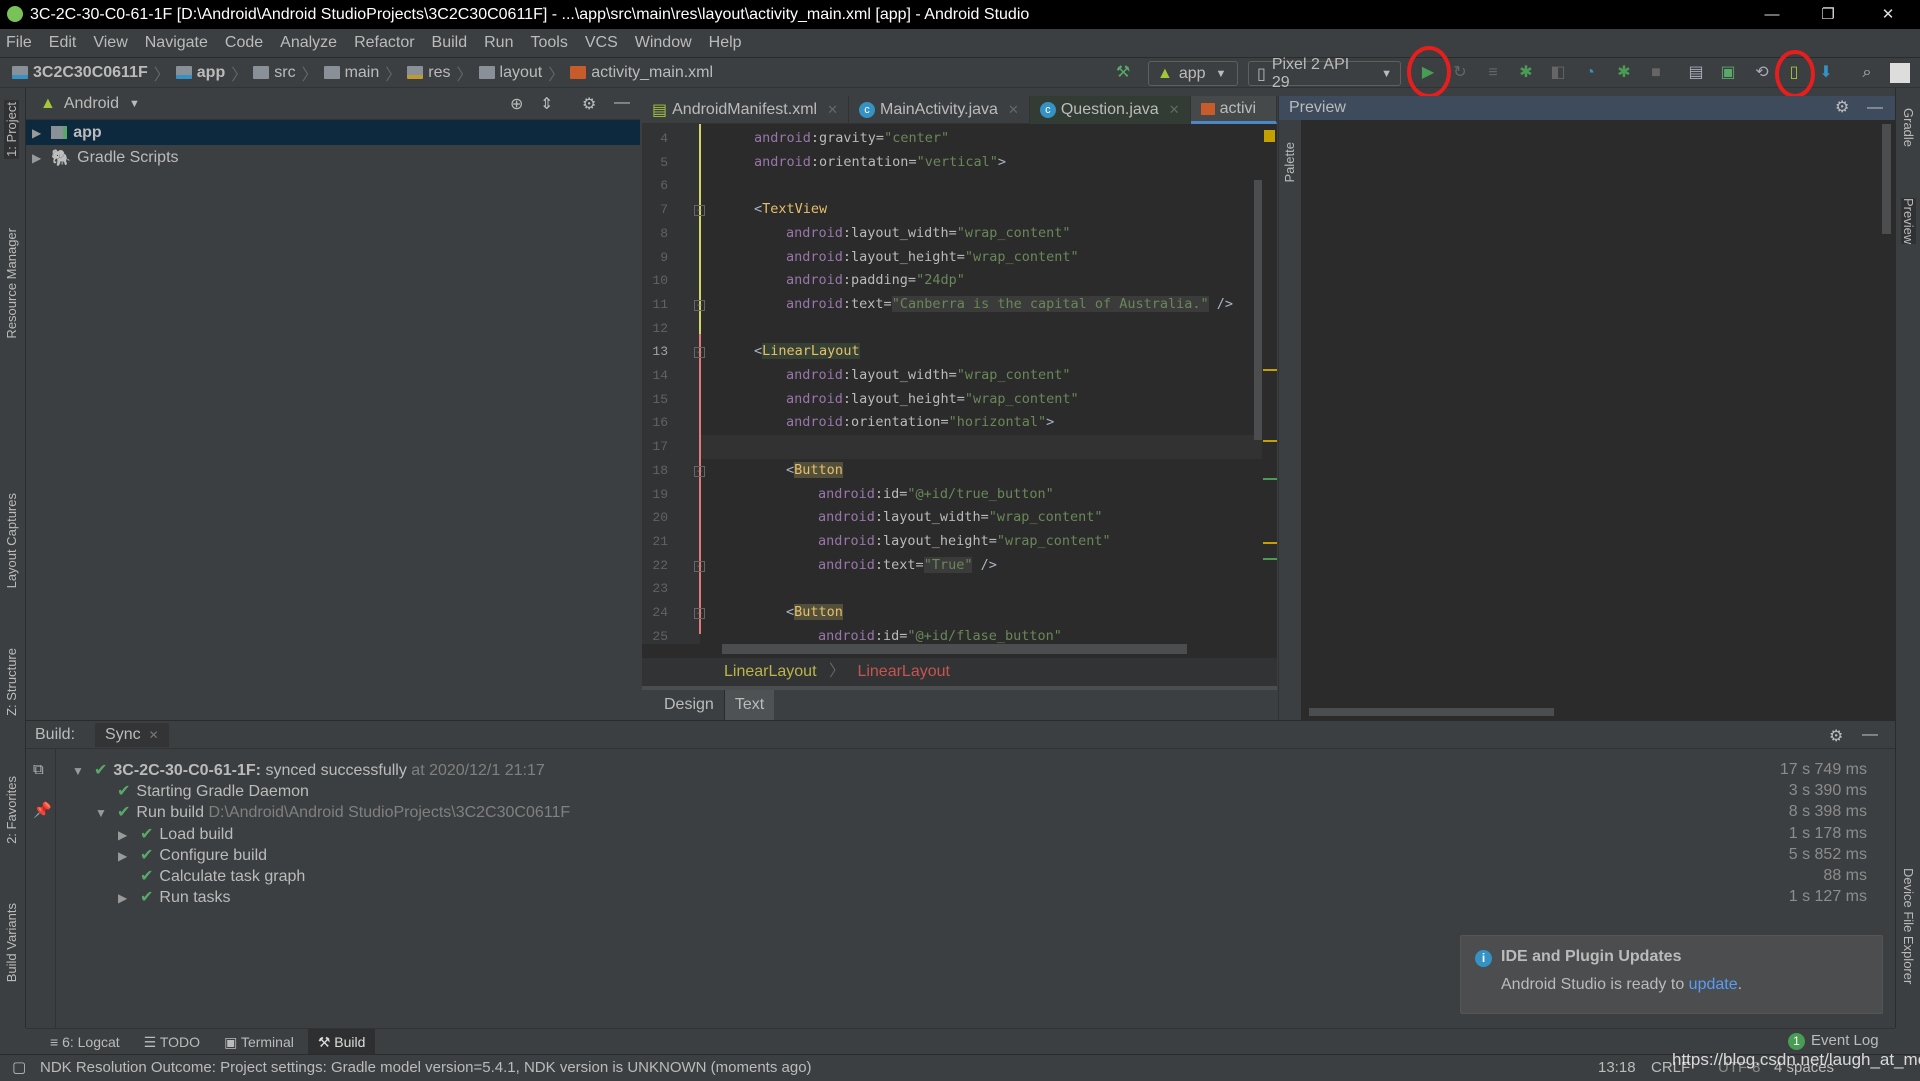 This screenshot has height=1081, width=1920. Describe the element at coordinates (689, 705) in the screenshot. I see `tab-design: Design` at that location.